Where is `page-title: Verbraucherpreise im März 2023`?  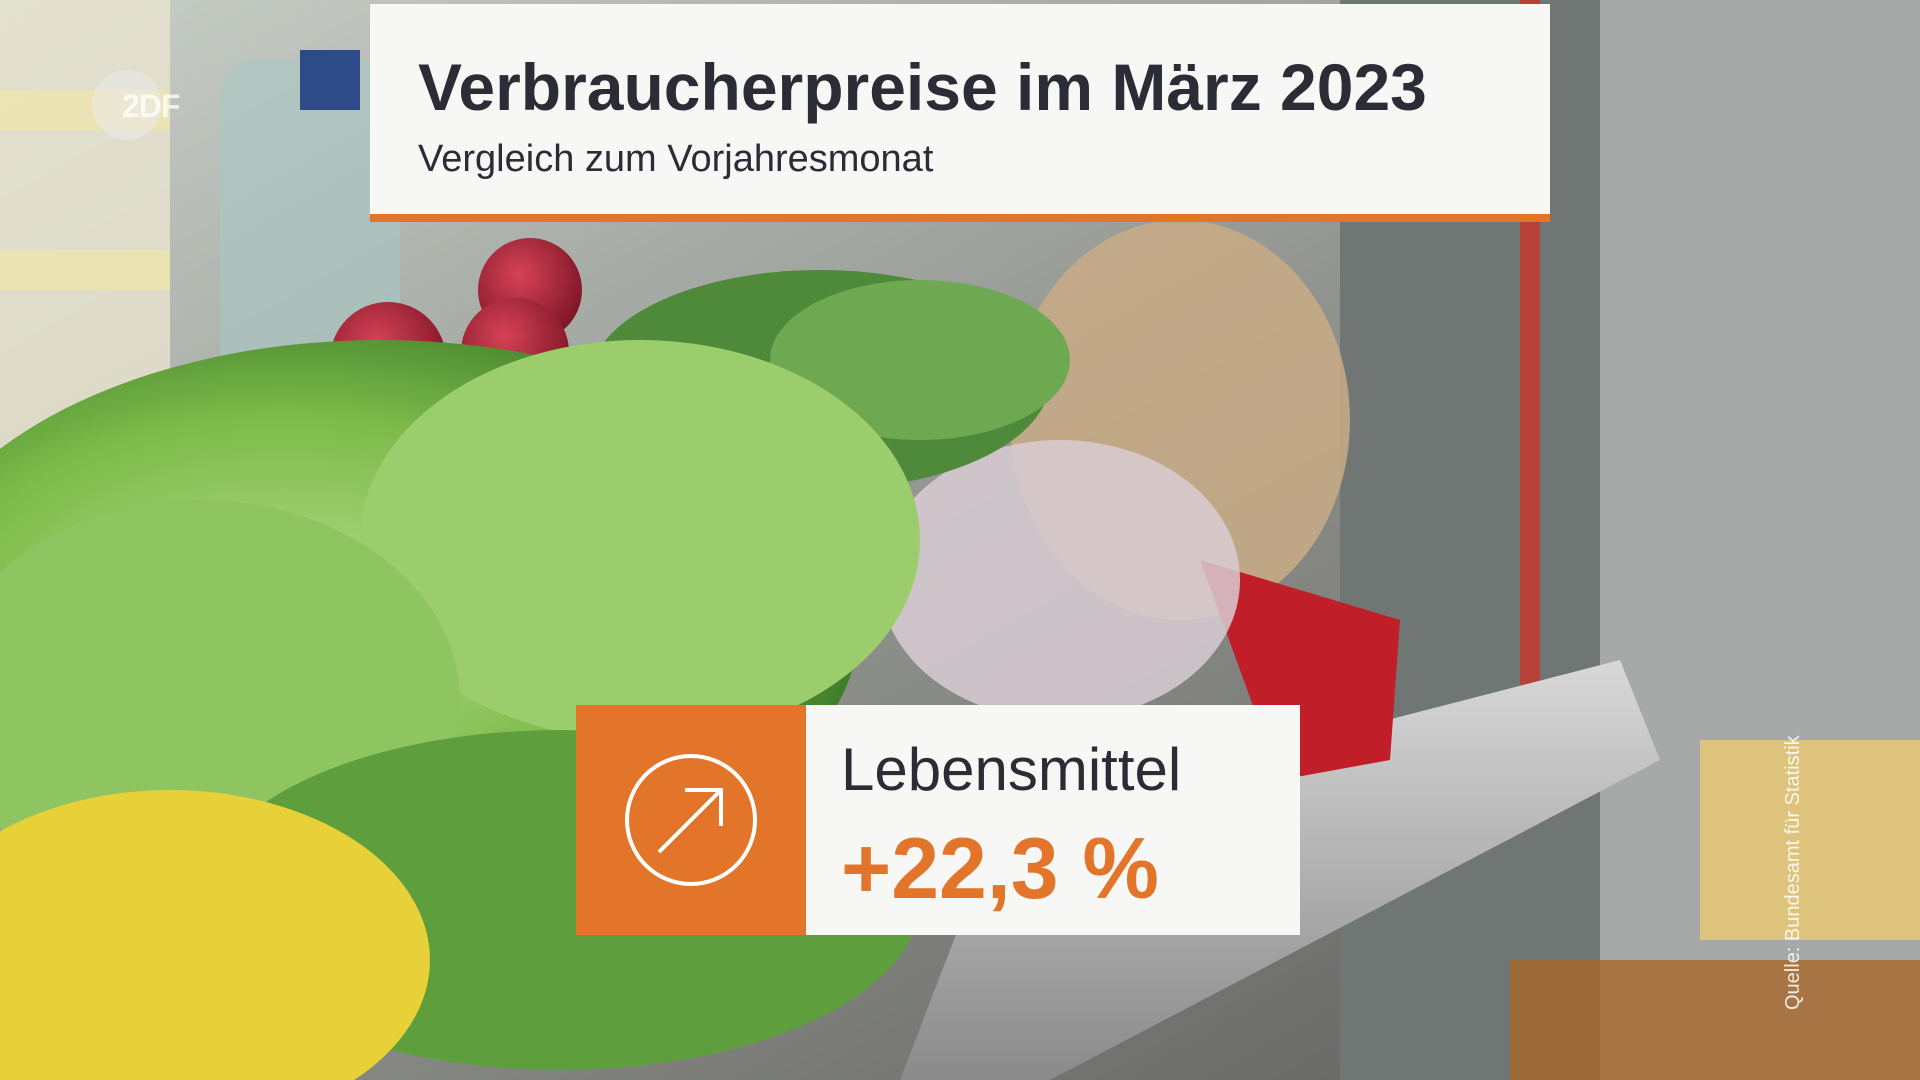
page-title: Verbraucherpreise im März 2023 is located at coordinates (922, 87).